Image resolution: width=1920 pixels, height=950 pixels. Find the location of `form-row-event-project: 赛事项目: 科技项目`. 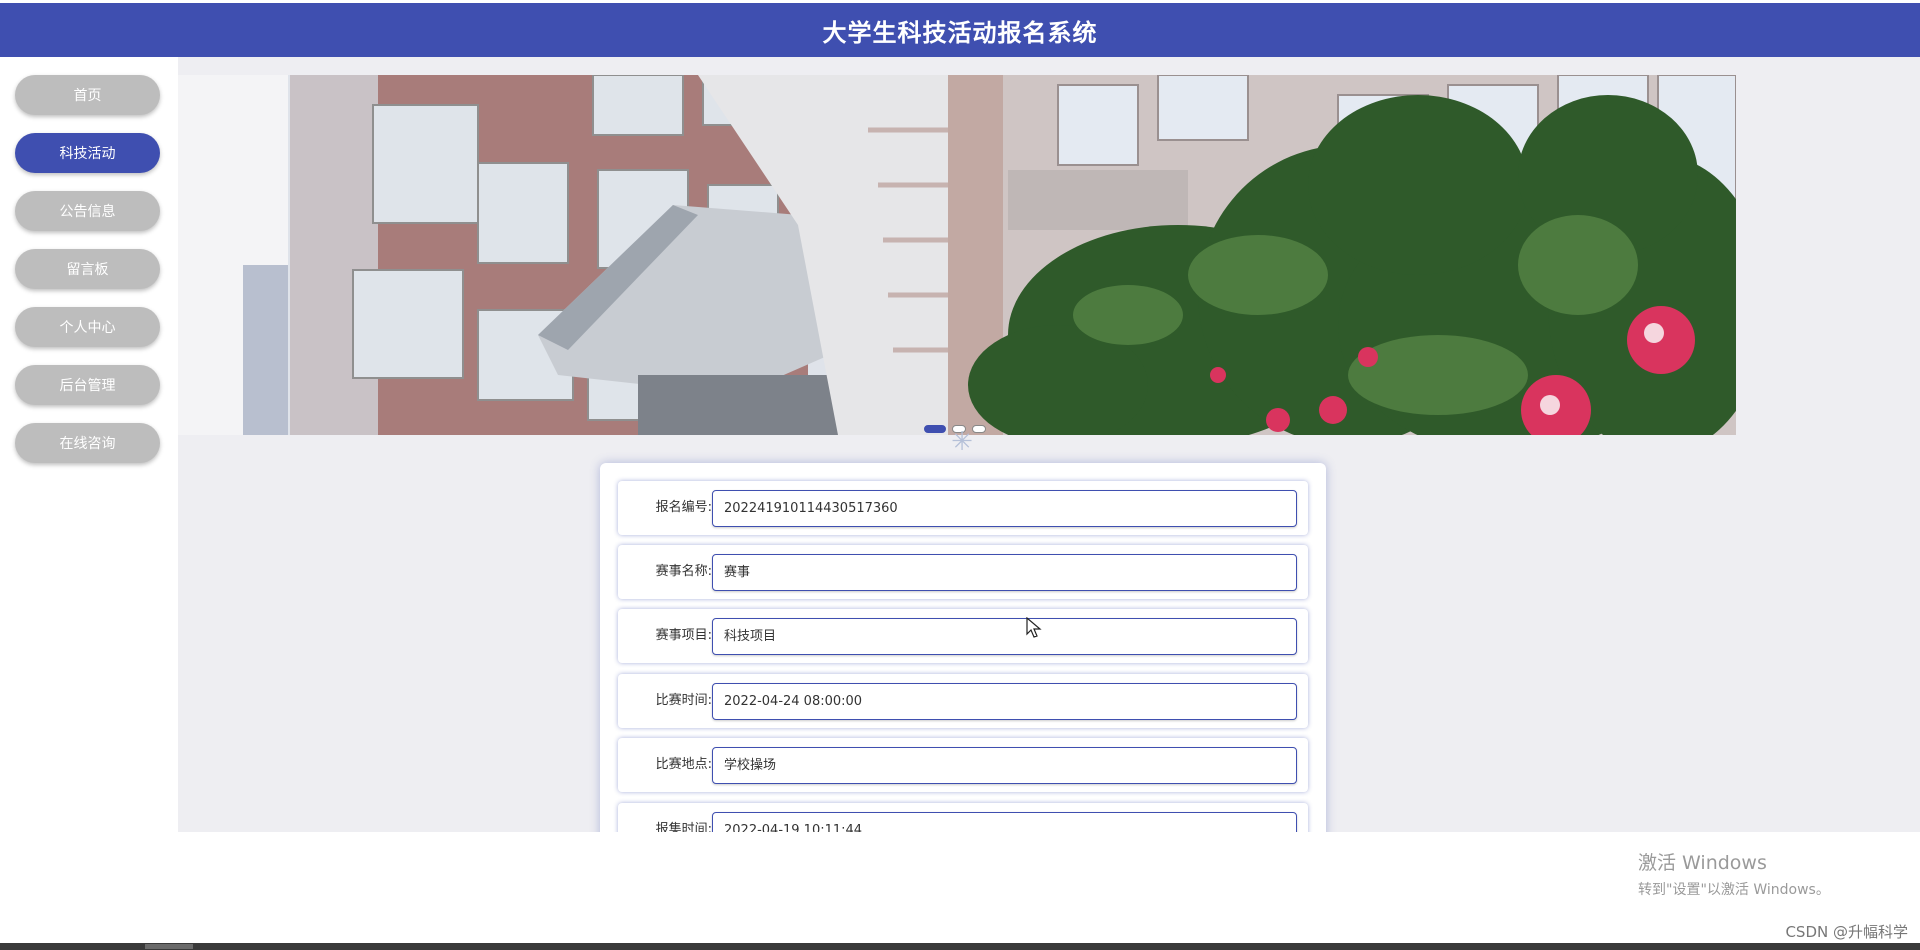

form-row-event-project: 赛事项目: 科技项目 is located at coordinates (963, 636).